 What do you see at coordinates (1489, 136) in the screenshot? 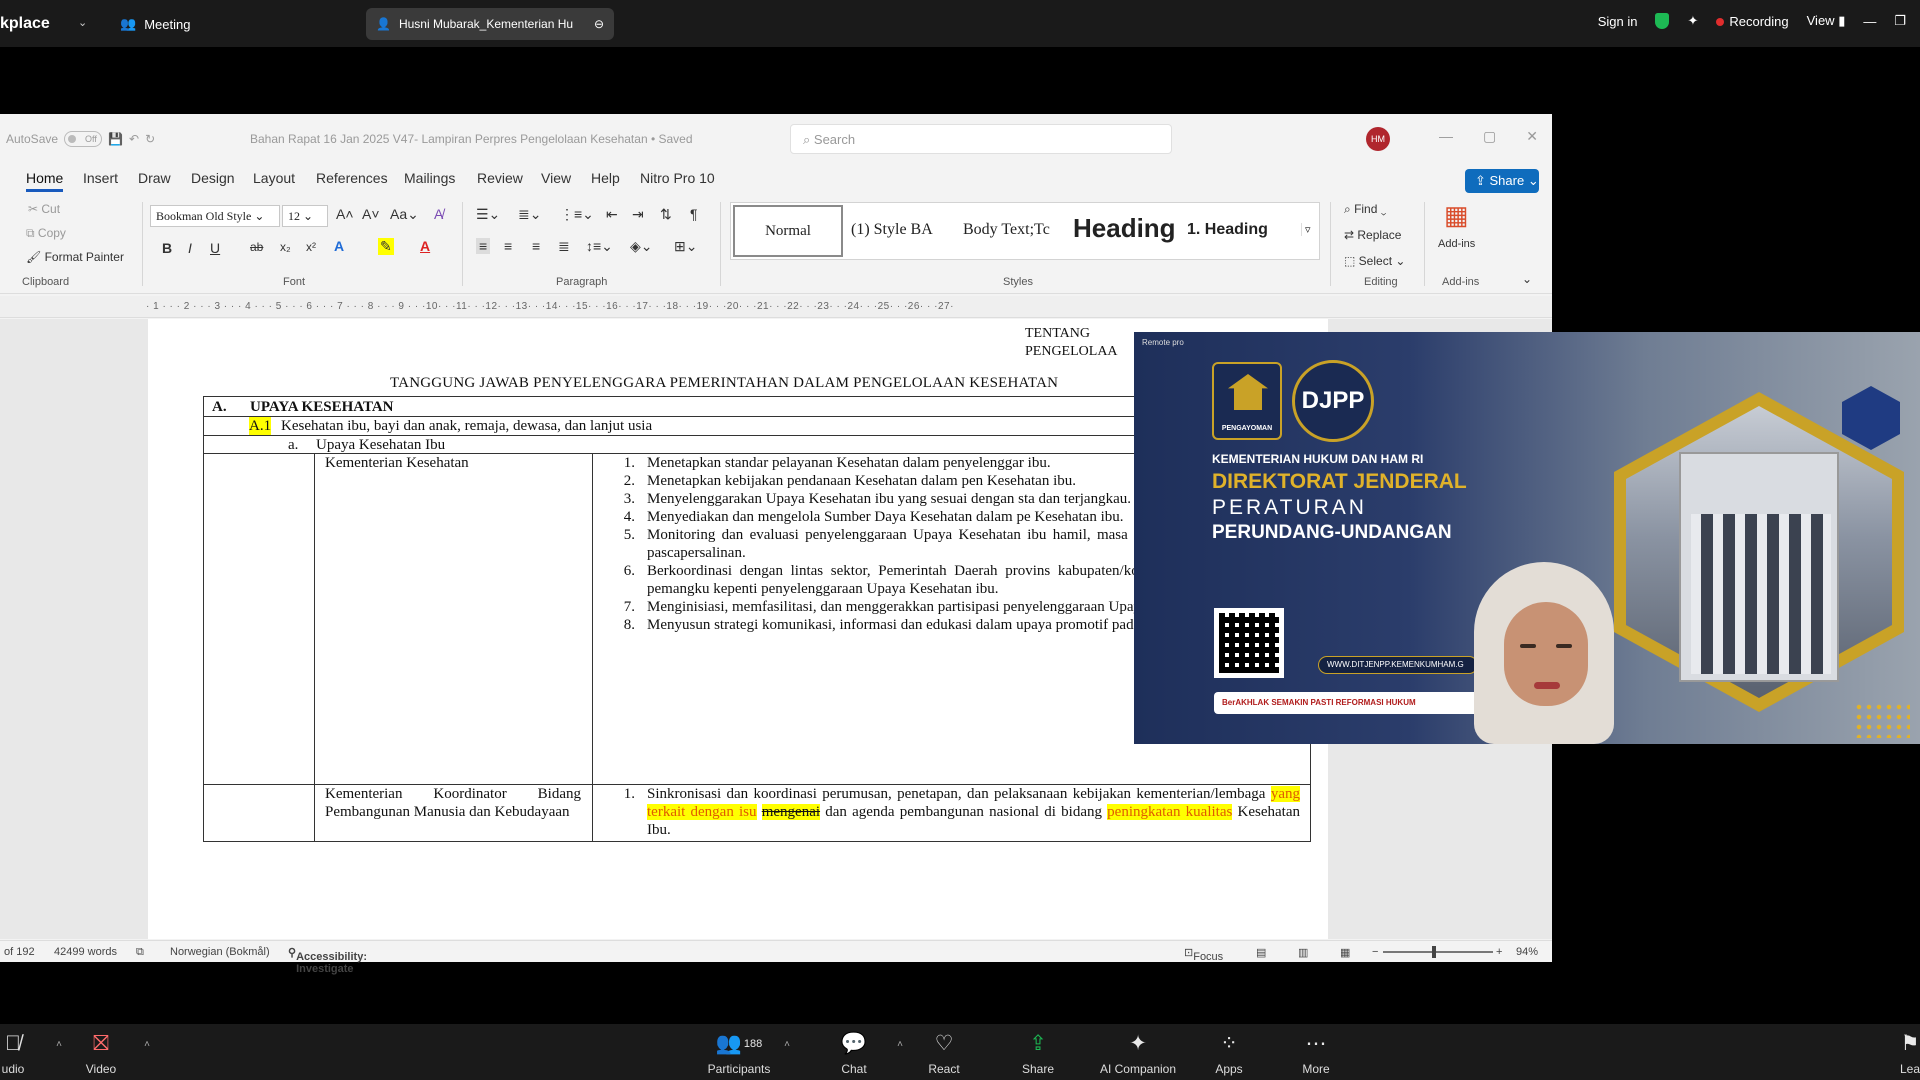
I see `maximize-icon: ▢` at bounding box center [1489, 136].